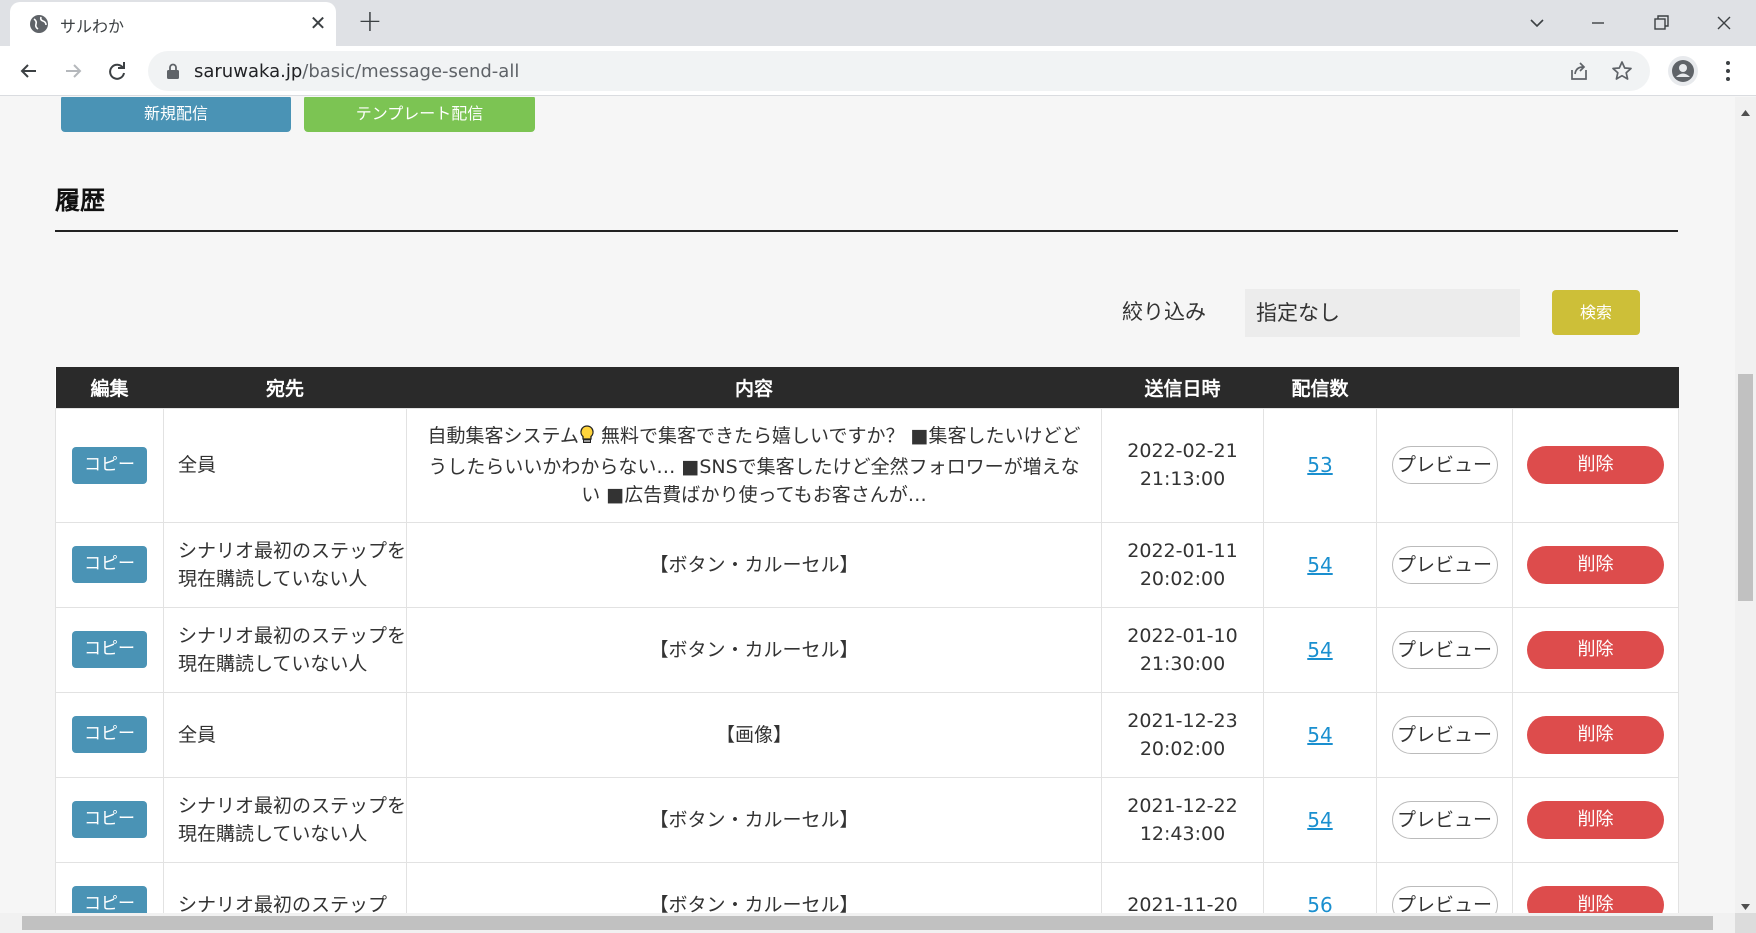  I want to click on filter-select: 指定なし, so click(1382, 313).